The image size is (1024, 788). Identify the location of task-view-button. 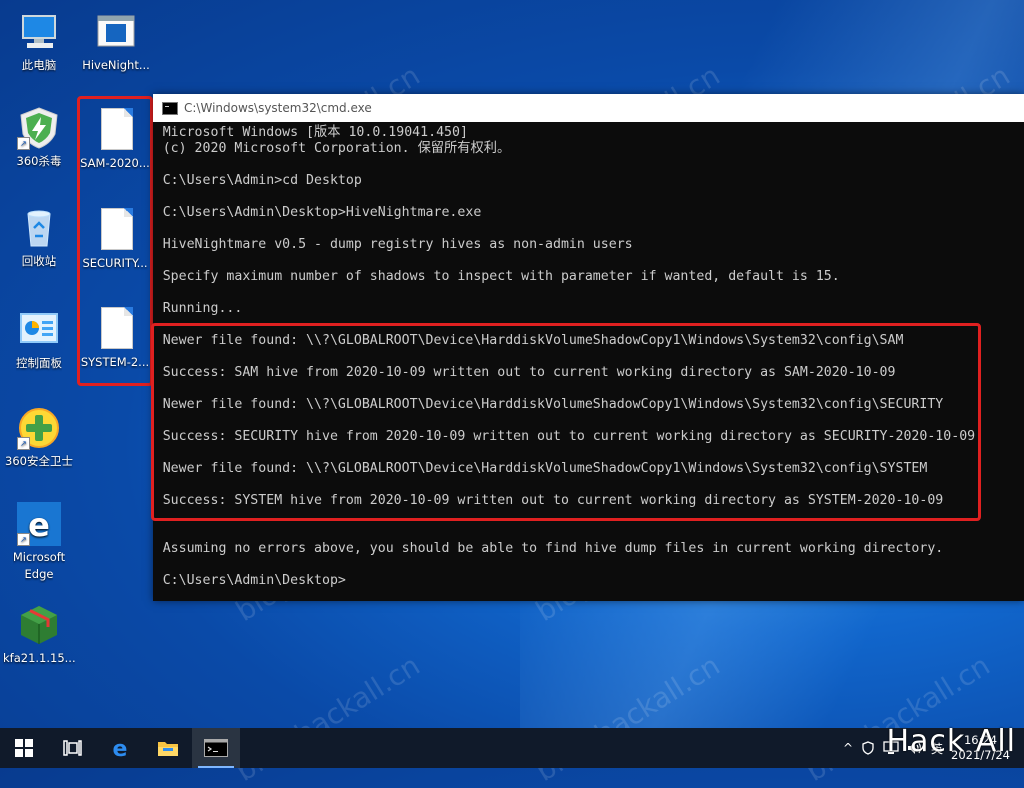
(72, 748).